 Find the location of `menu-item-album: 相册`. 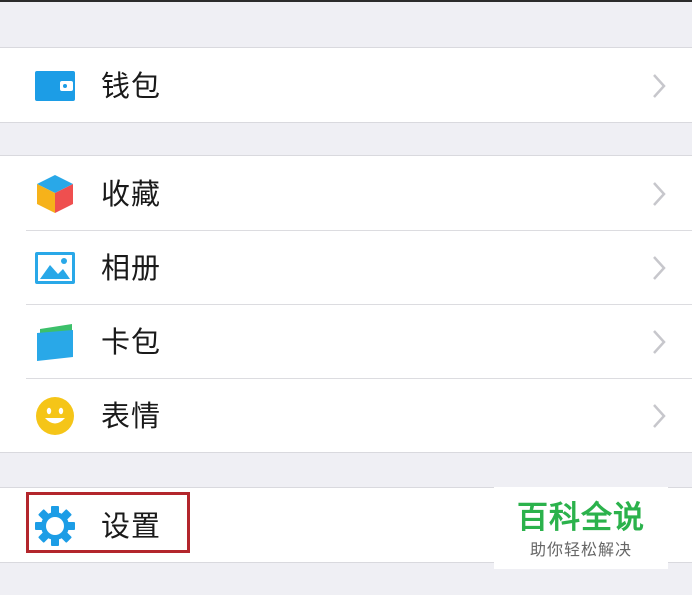

menu-item-album: 相册 is located at coordinates (346, 267).